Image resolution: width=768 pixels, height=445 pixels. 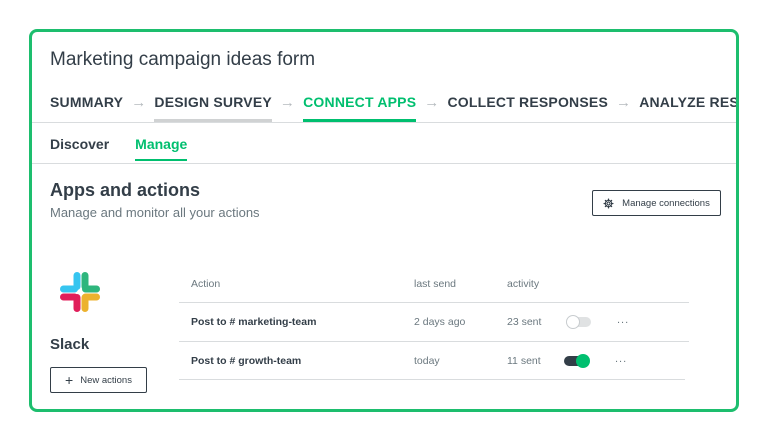 What do you see at coordinates (440, 322) in the screenshot?
I see `last-send: 2 days ago` at bounding box center [440, 322].